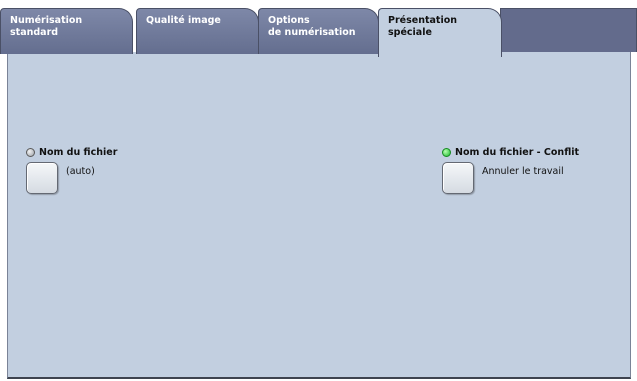 This screenshot has height=381, width=637. I want to click on tab-label-line1: Numérisation, so click(46, 20).